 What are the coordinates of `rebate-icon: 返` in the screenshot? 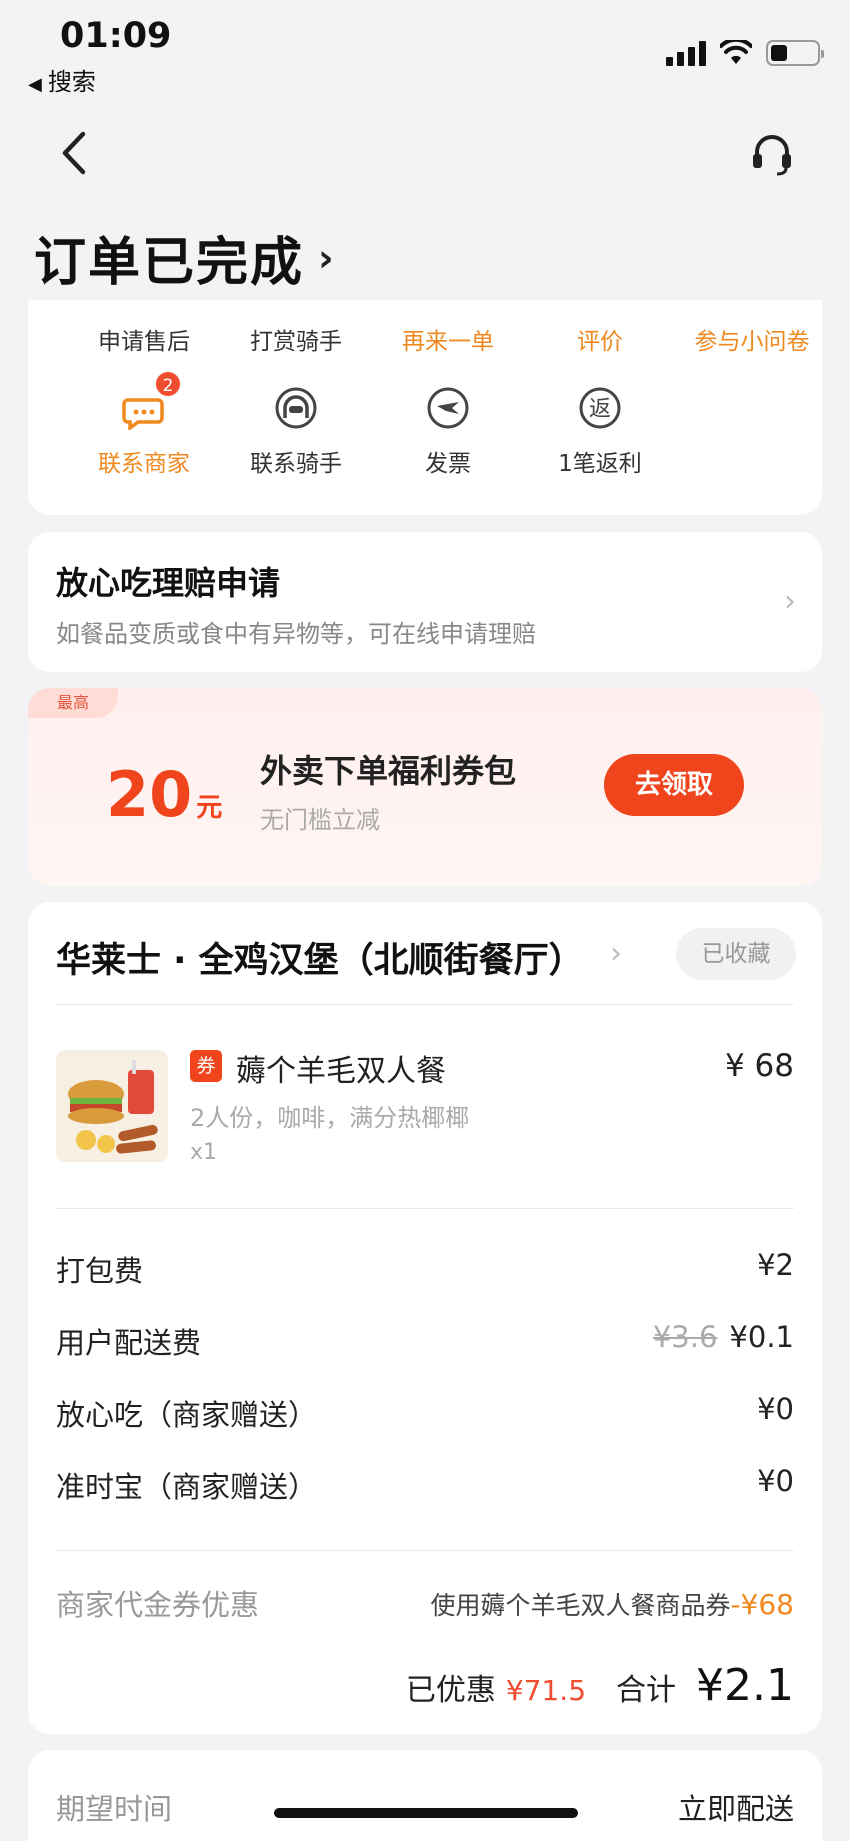 It's located at (600, 408).